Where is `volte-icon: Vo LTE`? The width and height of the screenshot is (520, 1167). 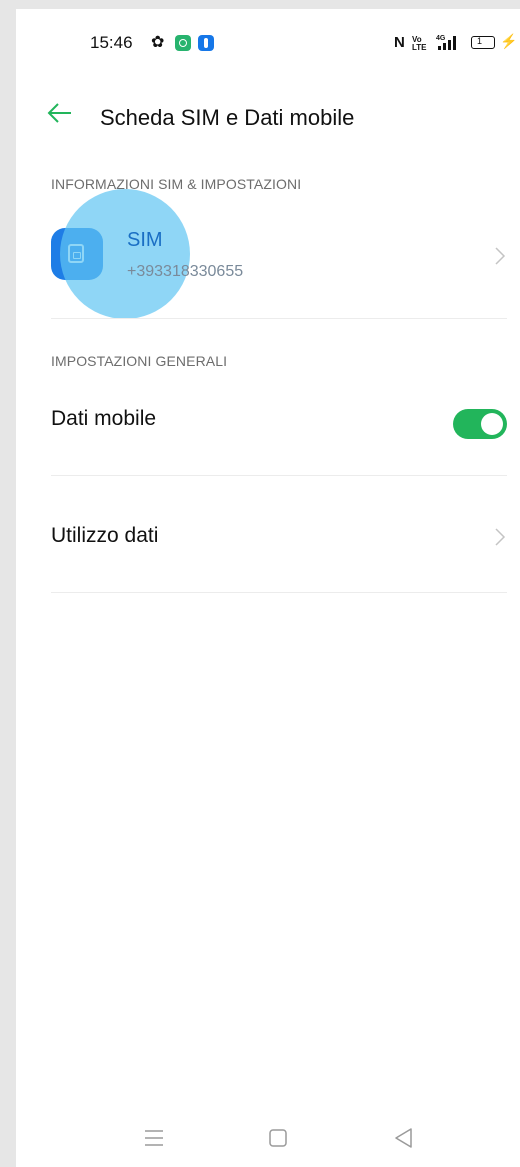 volte-icon: Vo LTE is located at coordinates (419, 44).